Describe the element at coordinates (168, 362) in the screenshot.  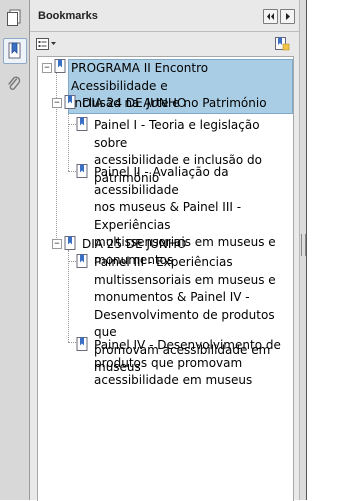
I see `bookmark-label-line: produtos que promovam` at that location.